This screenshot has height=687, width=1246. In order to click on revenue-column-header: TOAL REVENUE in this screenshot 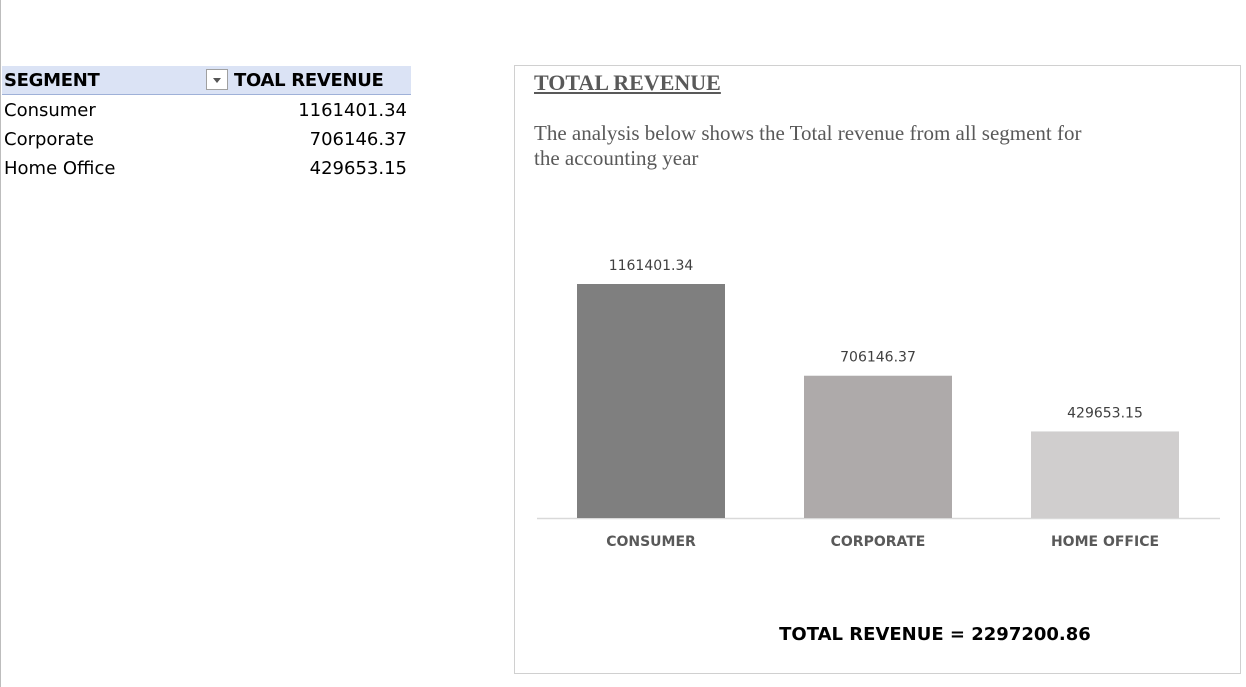, I will do `click(309, 80)`.